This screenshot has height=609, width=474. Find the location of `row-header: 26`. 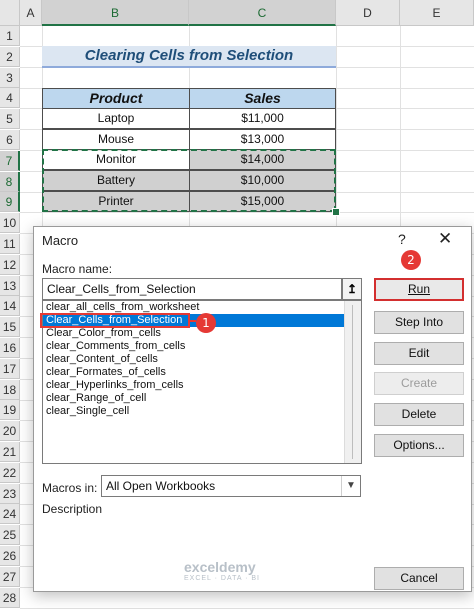

row-header: 26 is located at coordinates (10, 556).